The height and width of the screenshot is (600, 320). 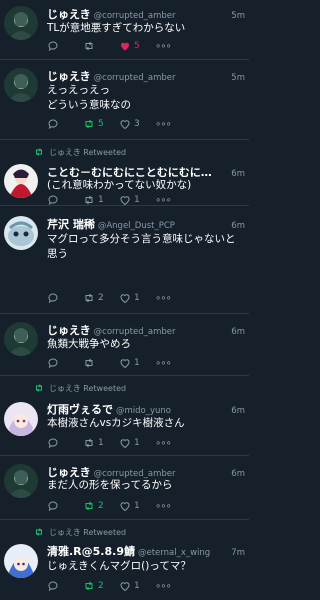 What do you see at coordinates (116, 28) in the screenshot?
I see `tweet-text: TLが意地悪すぎてわからない` at bounding box center [116, 28].